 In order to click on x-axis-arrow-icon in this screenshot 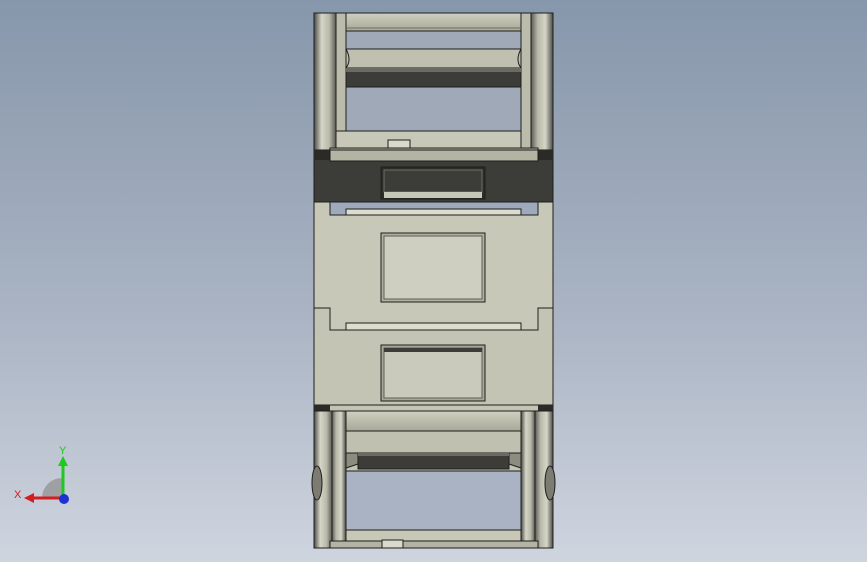, I will do `click(29, 498)`.